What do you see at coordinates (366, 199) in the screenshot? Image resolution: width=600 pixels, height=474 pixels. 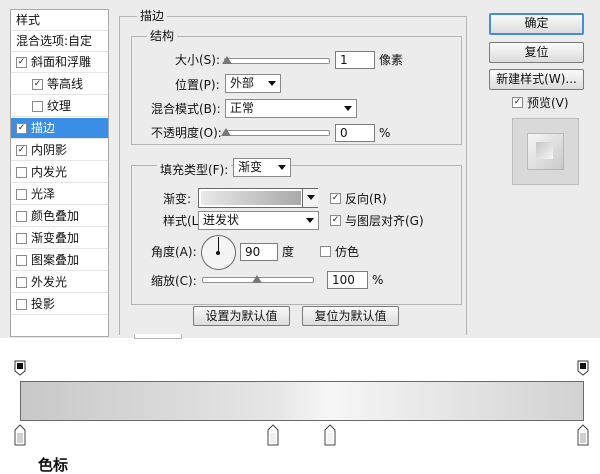 I see `reverse-label: 反向(R)` at bounding box center [366, 199].